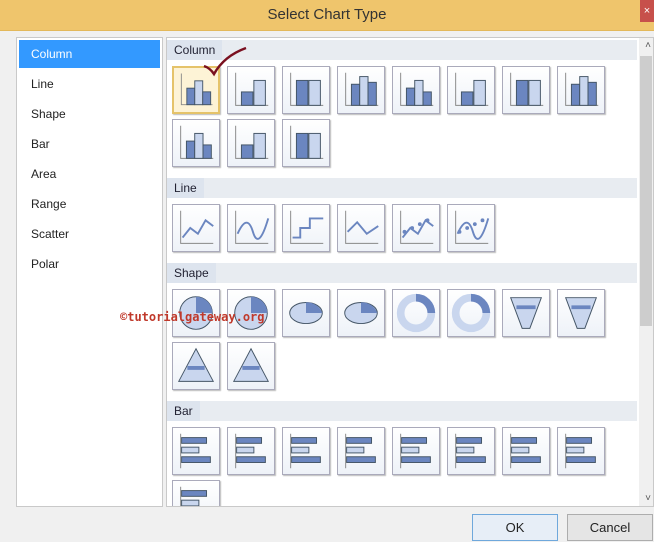 This screenshot has width=654, height=542. What do you see at coordinates (306, 90) in the screenshot?
I see `100-stacked-column-chart-icon` at bounding box center [306, 90].